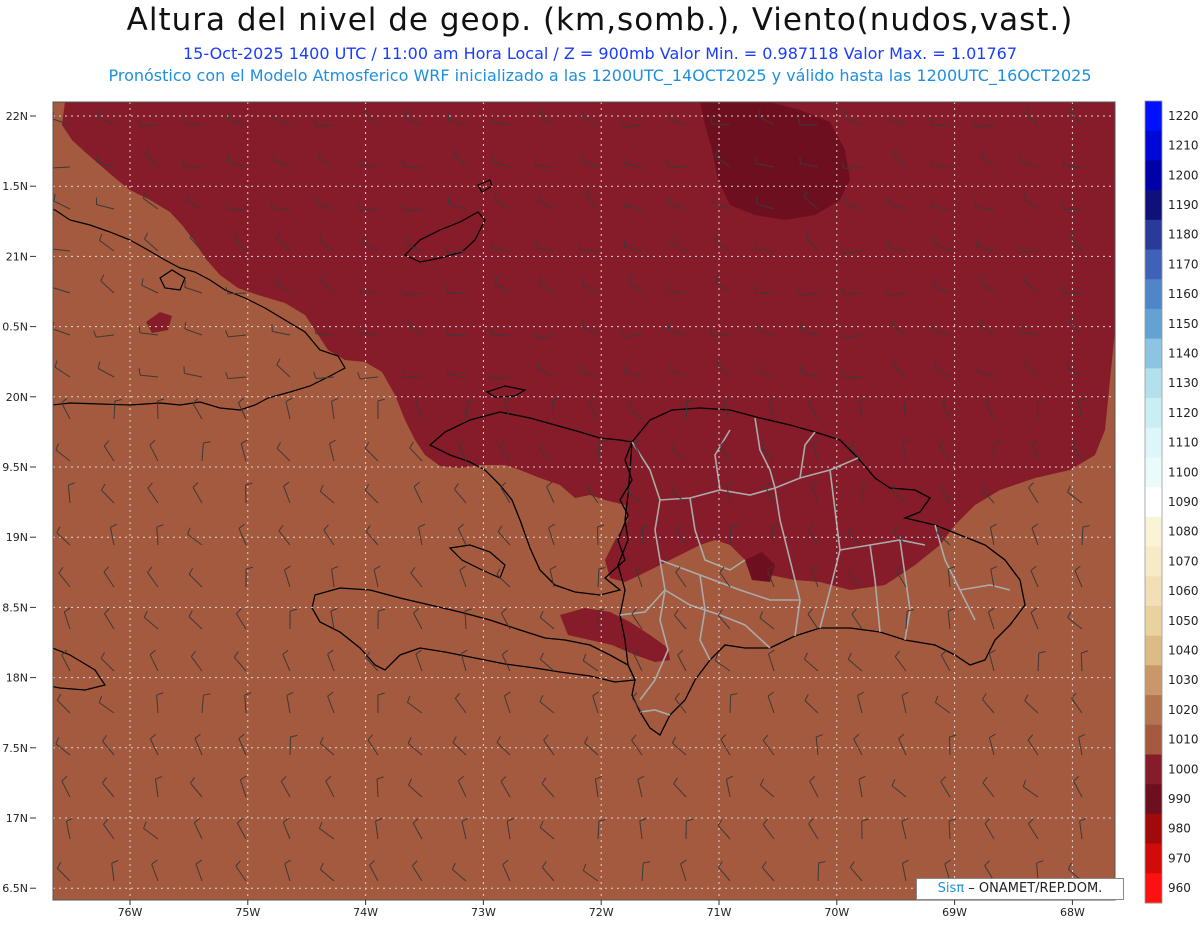 The image size is (1200, 927). What do you see at coordinates (247, 912) in the screenshot?
I see `longitude-label: 75W` at bounding box center [247, 912].